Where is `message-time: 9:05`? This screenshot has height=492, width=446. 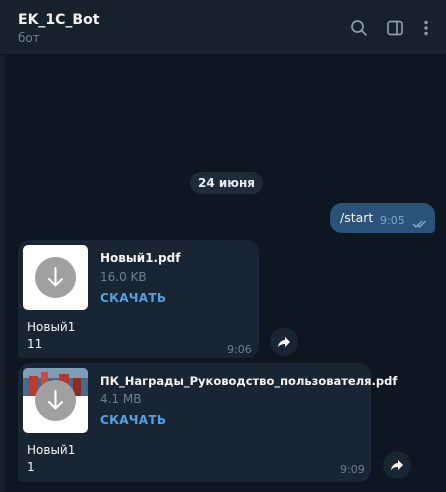
message-time: 9:05 is located at coordinates (392, 220).